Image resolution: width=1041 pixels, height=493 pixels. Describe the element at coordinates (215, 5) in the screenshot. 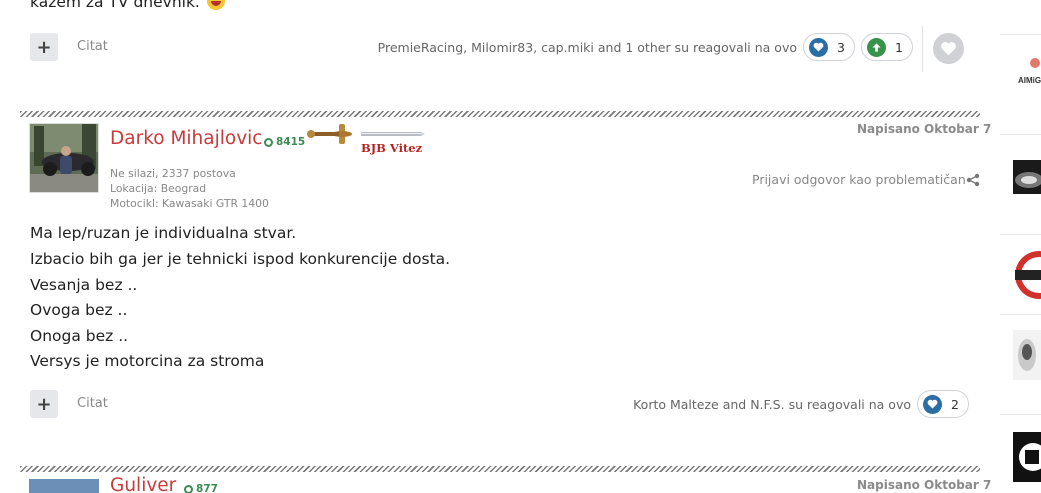

I see `laughing-emoji-icon` at that location.